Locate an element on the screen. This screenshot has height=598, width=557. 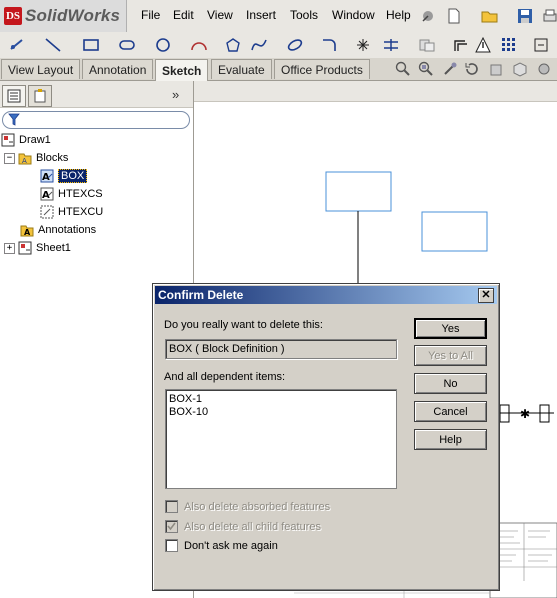
blocks-folder-icon: A is located at coordinates (25, 158).